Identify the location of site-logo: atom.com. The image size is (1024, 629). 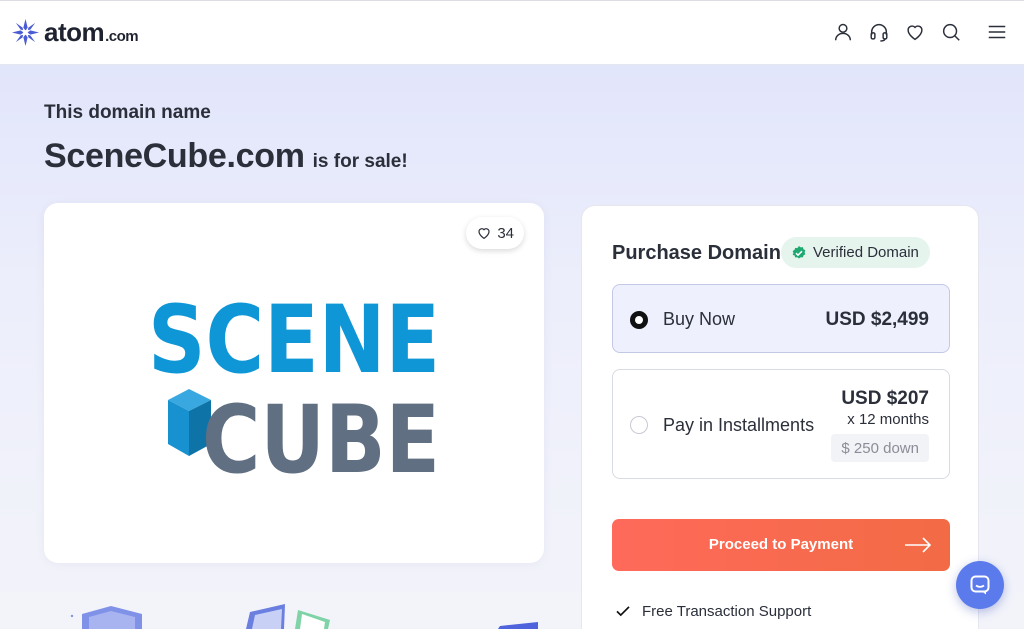
(75, 32).